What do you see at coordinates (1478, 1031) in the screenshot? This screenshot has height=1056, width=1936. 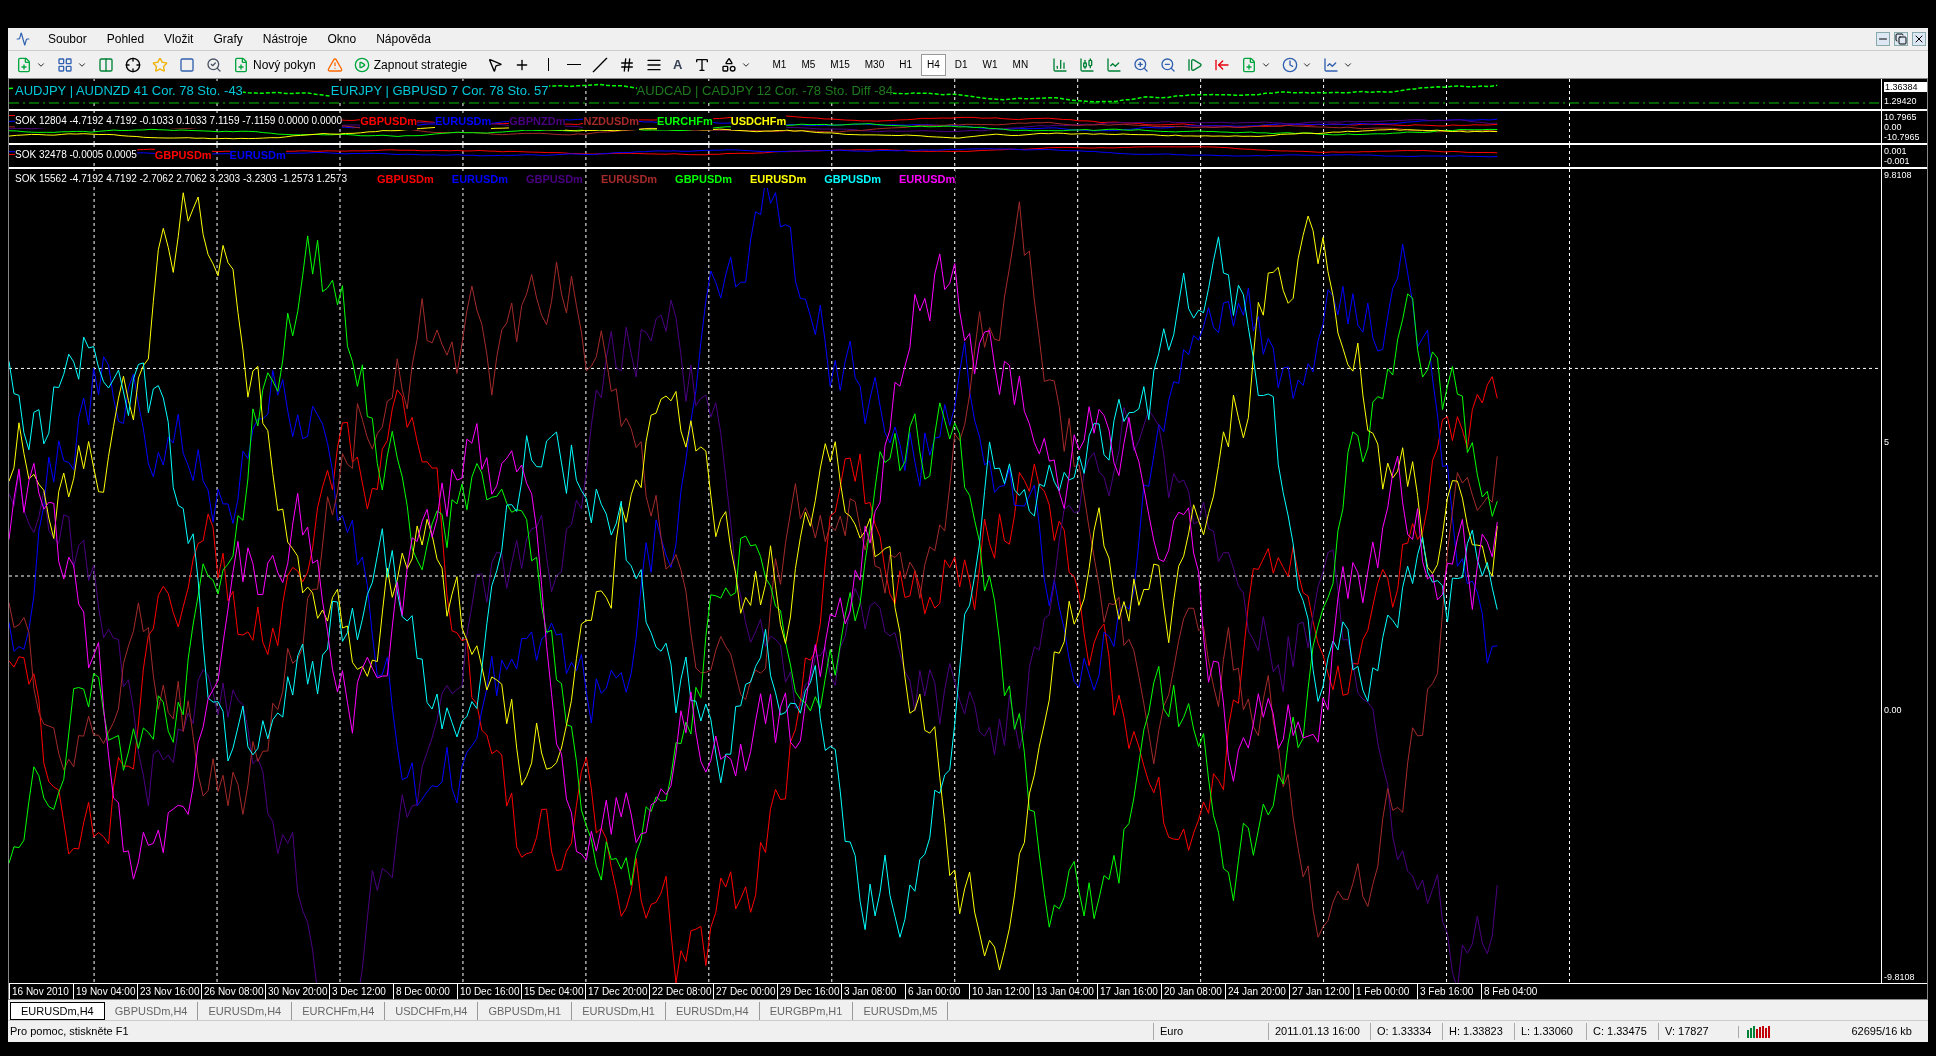 I see `status-field: H: 1.33823` at bounding box center [1478, 1031].